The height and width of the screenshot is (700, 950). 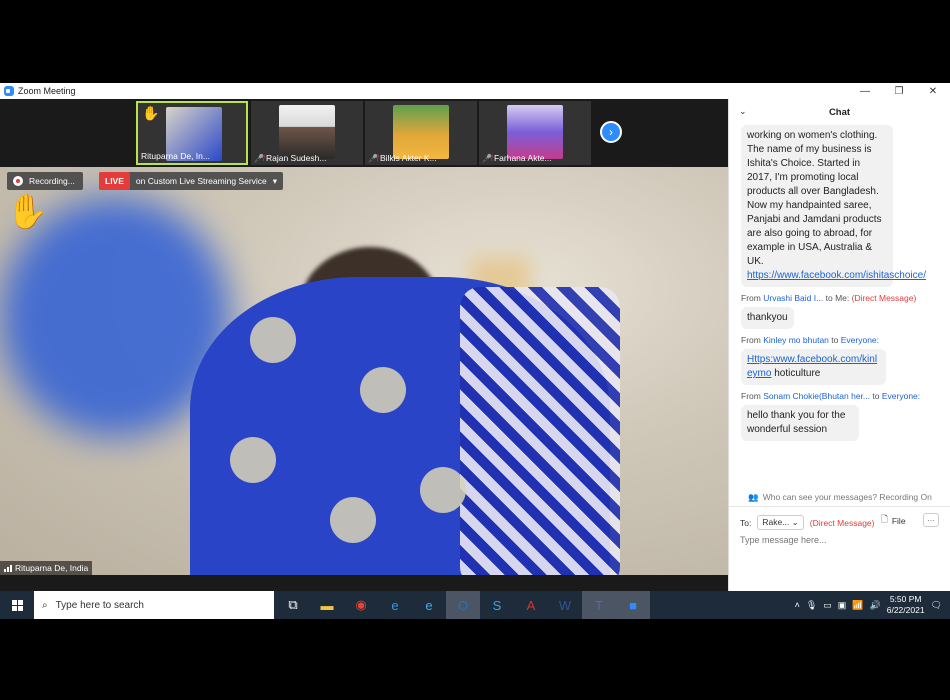 I want to click on file-explorer-icon: ▬, so click(x=327, y=605).